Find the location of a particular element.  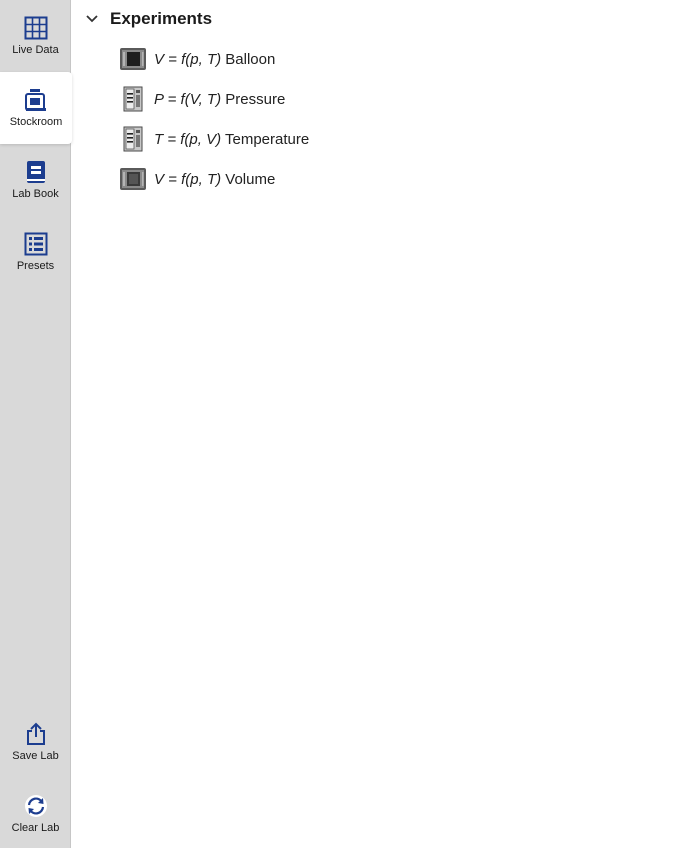

experiment-formula: P = f(V, T) is located at coordinates (188, 99).